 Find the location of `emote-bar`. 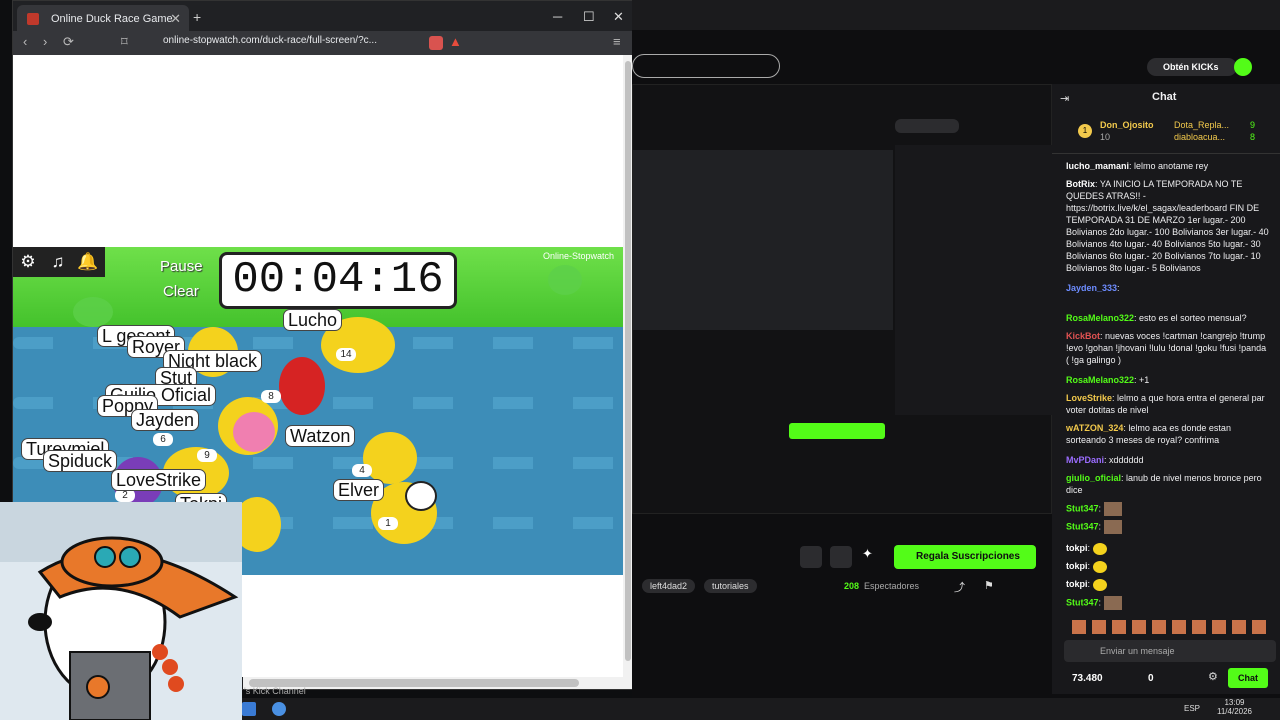

emote-bar is located at coordinates (1170, 627).